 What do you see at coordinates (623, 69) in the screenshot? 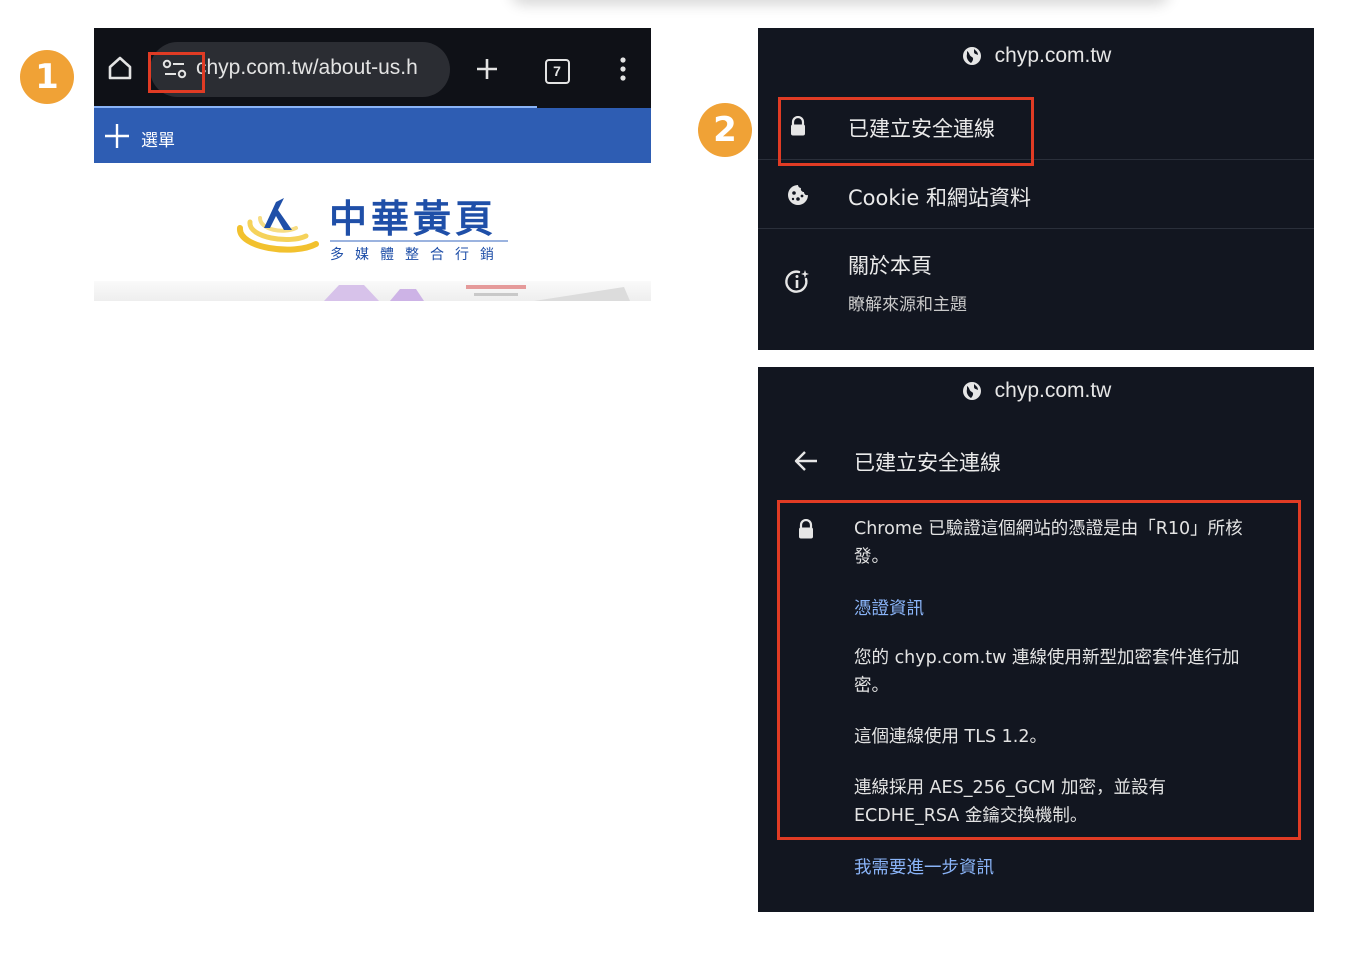
I see `more-menu-icon` at bounding box center [623, 69].